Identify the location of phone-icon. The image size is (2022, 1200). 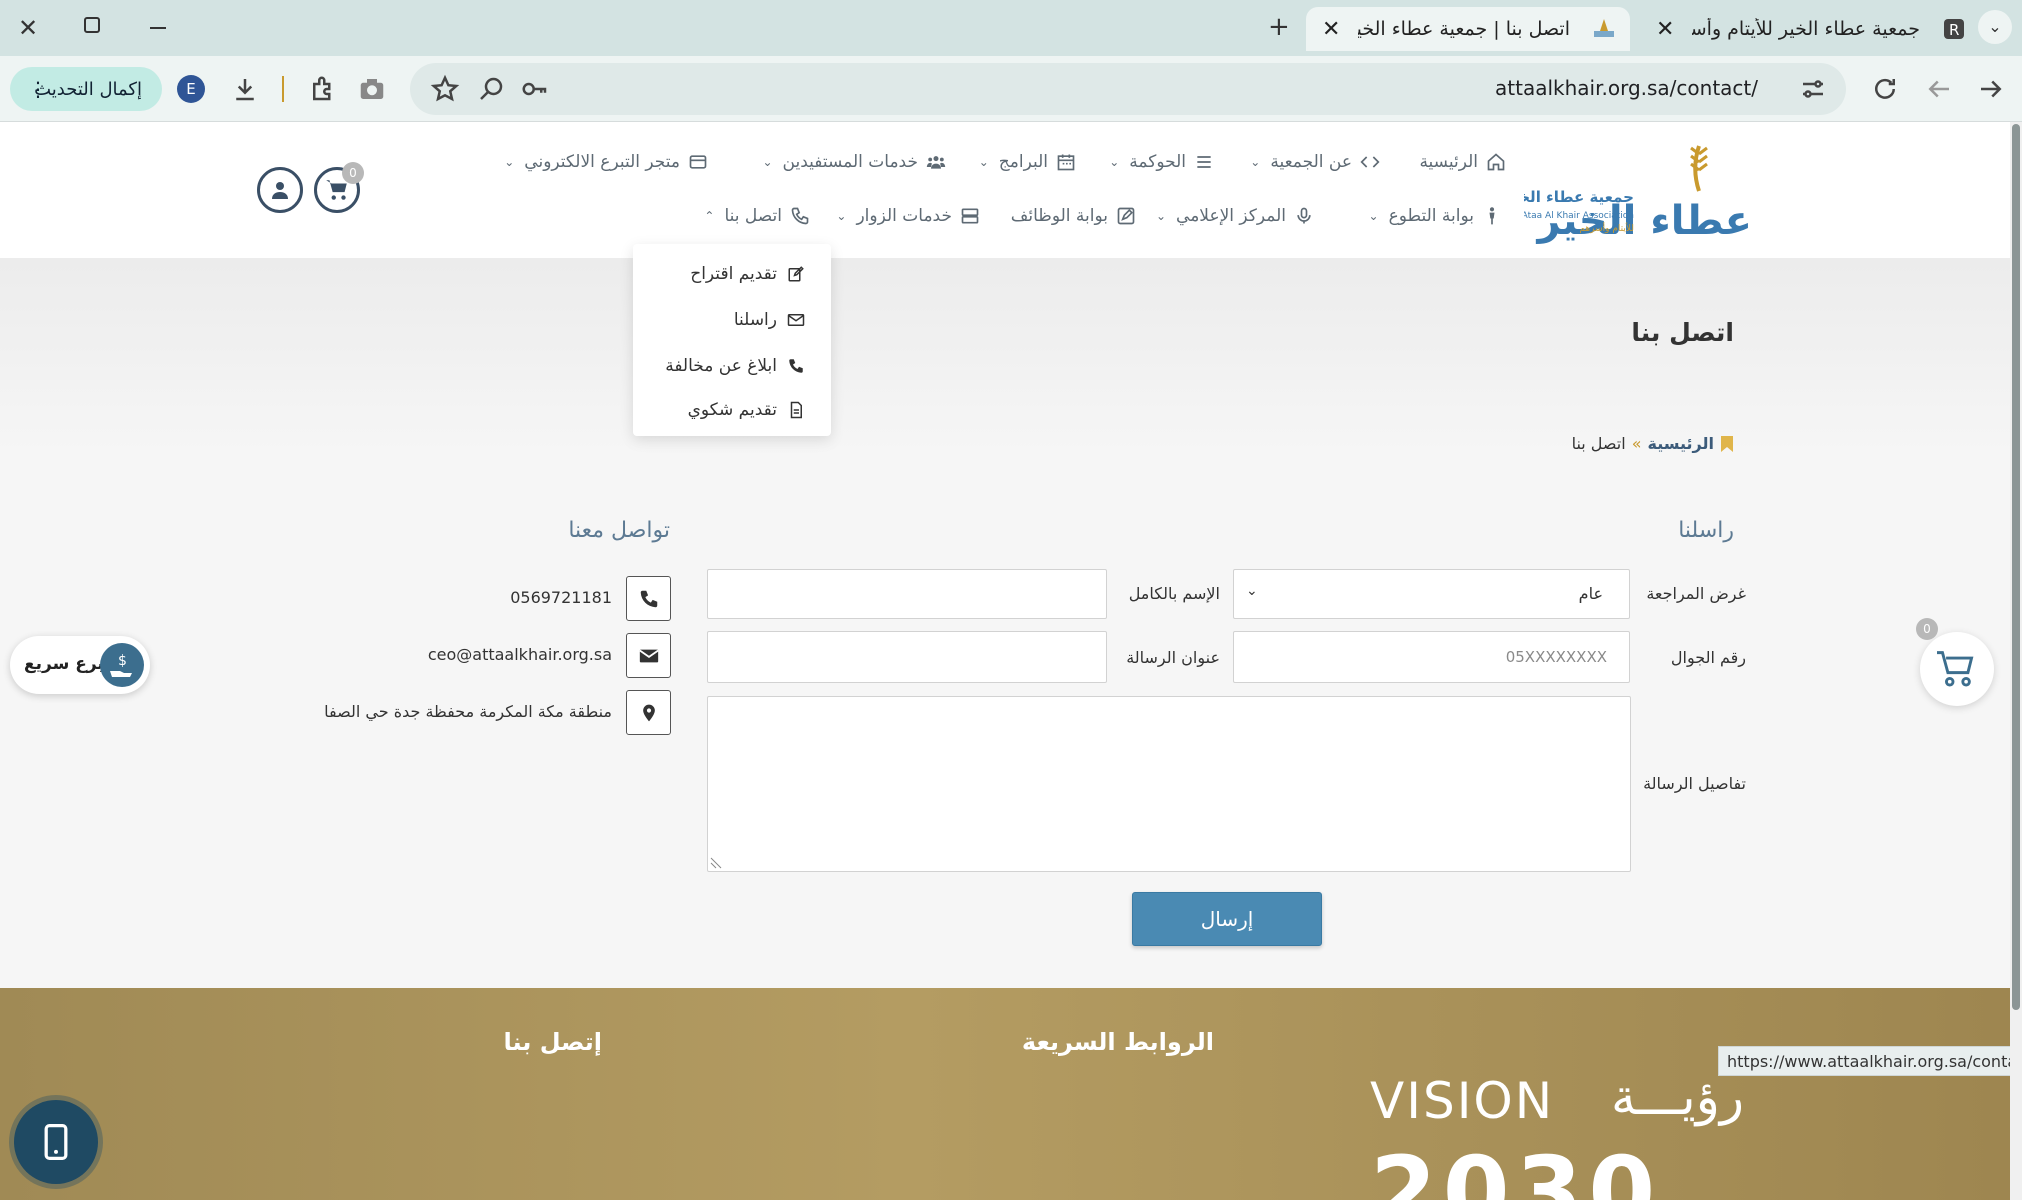
(648, 598).